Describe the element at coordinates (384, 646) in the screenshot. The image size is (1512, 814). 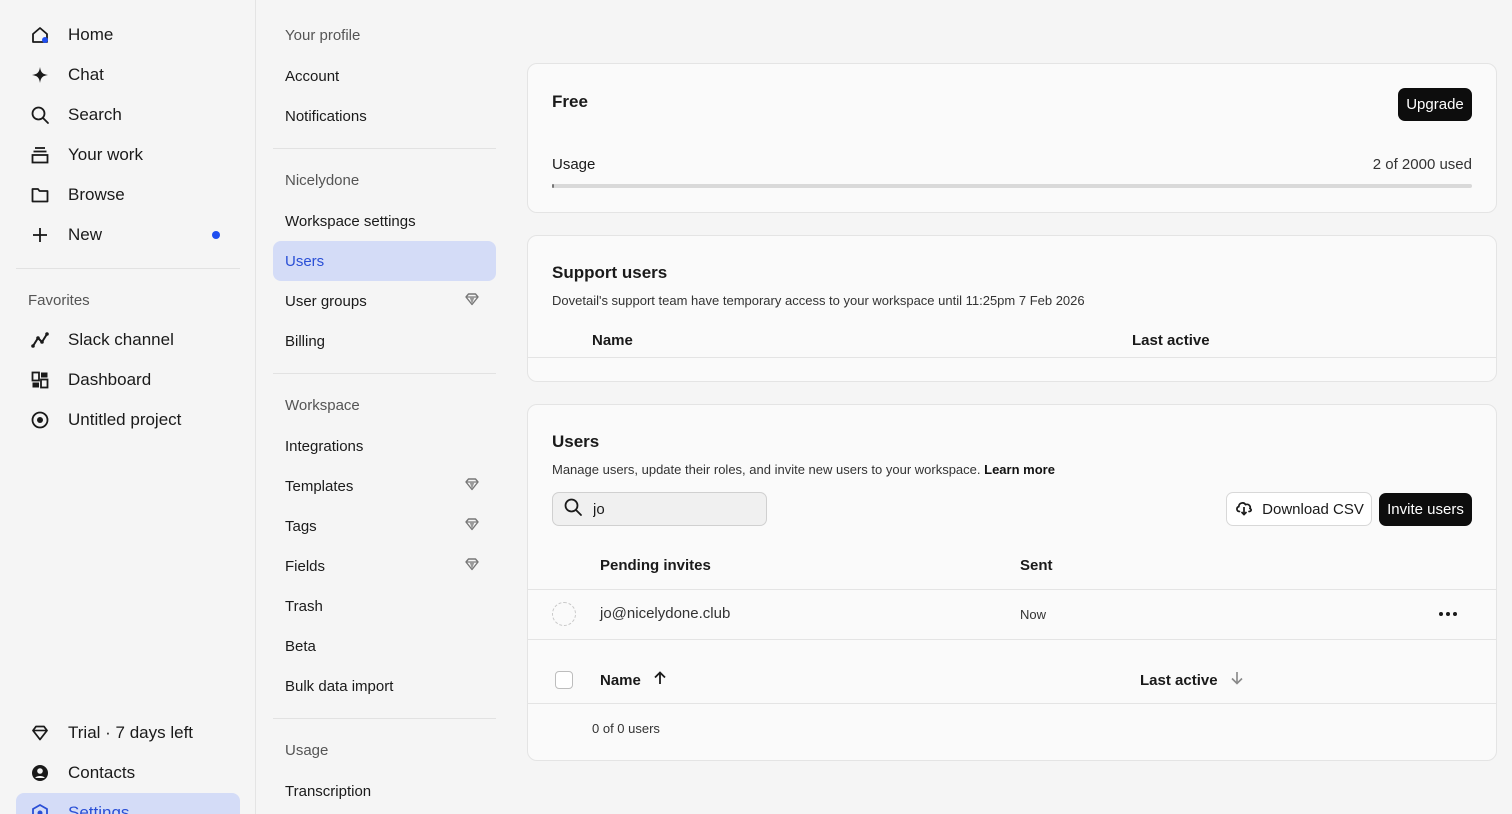
I see `subnav-beta: Beta` at that location.